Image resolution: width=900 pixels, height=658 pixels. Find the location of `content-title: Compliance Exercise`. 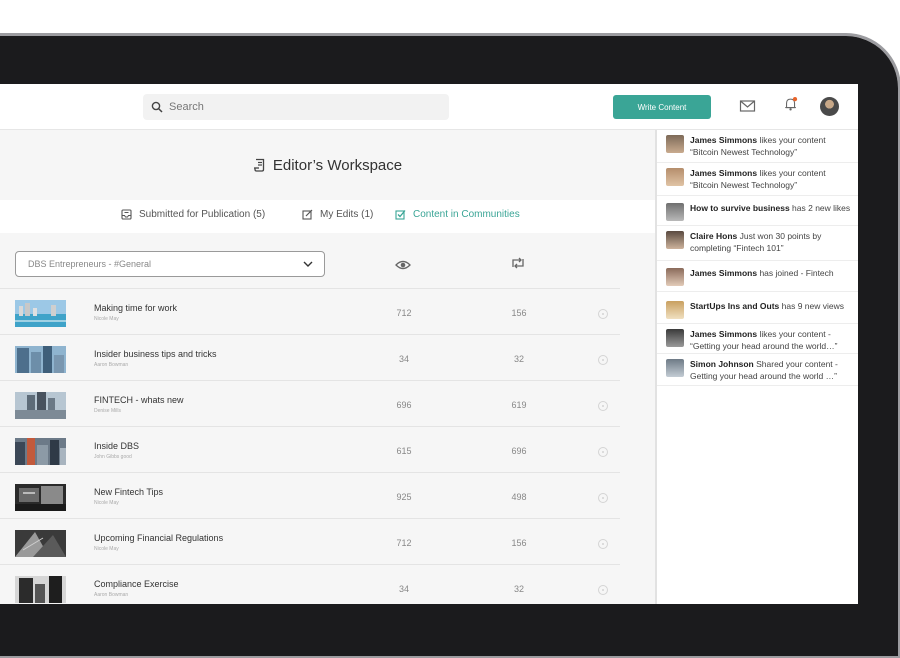

content-title: Compliance Exercise is located at coordinates (136, 584).